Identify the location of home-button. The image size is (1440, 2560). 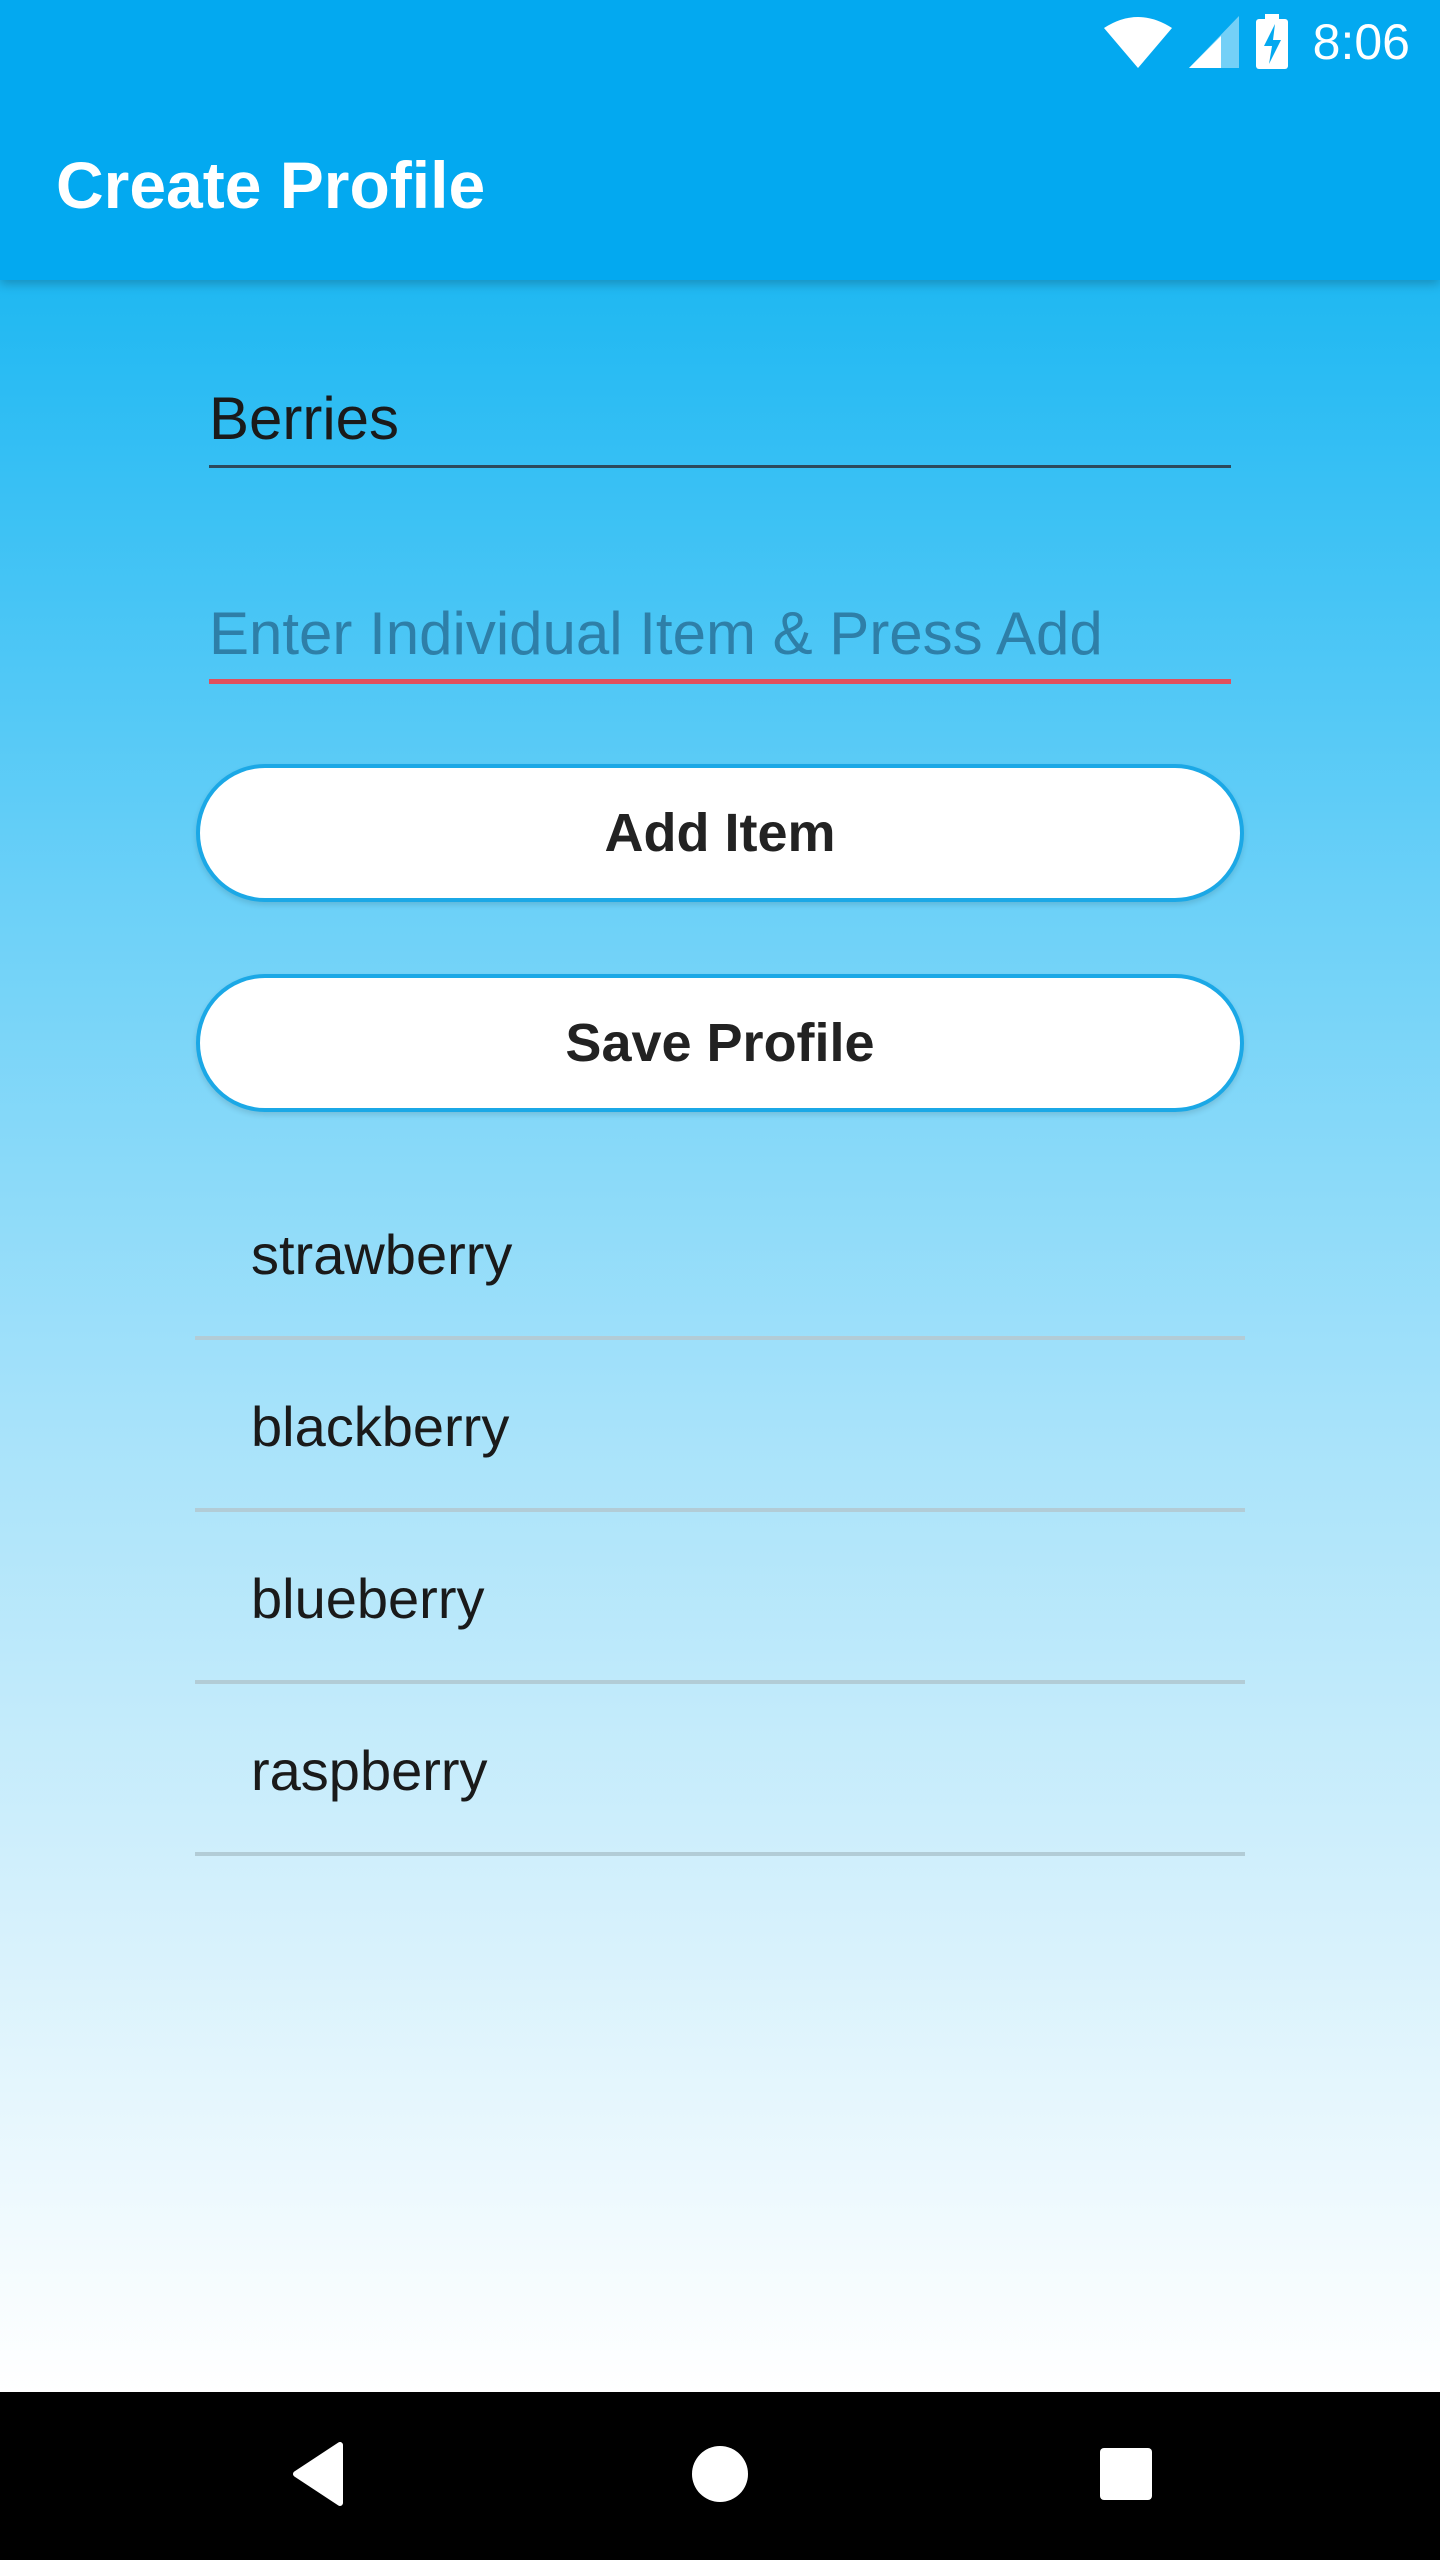
(720, 2476).